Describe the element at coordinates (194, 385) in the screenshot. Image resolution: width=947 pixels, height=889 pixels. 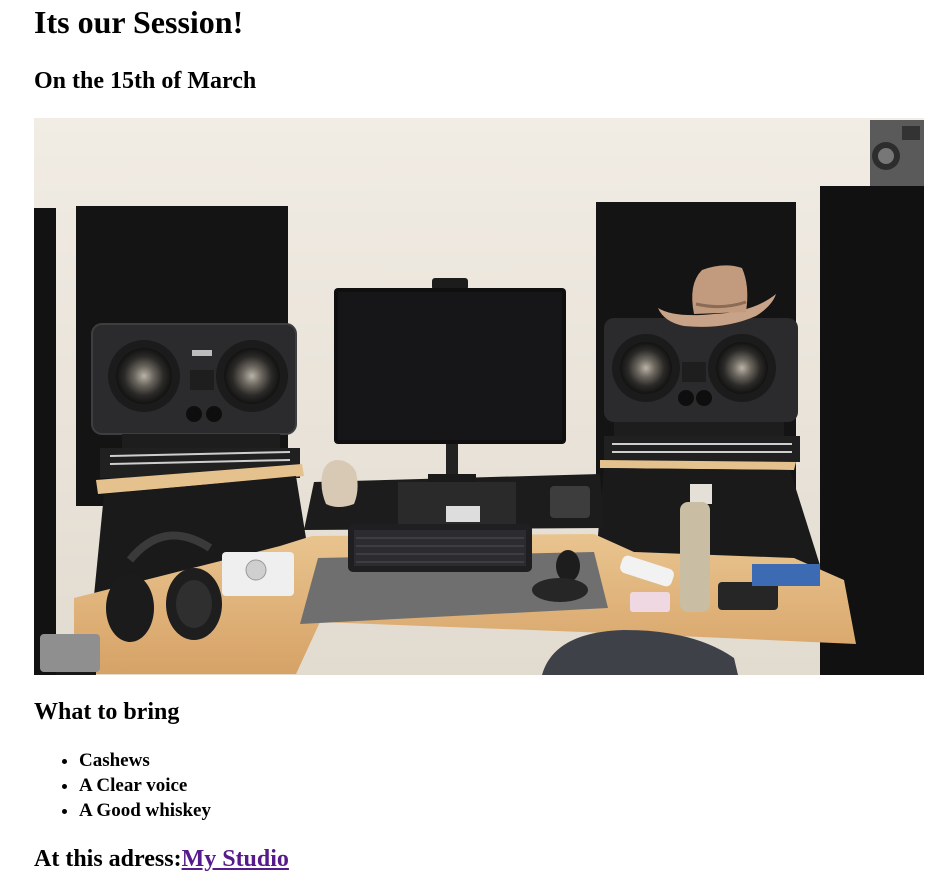
I see `speaker-left` at that location.